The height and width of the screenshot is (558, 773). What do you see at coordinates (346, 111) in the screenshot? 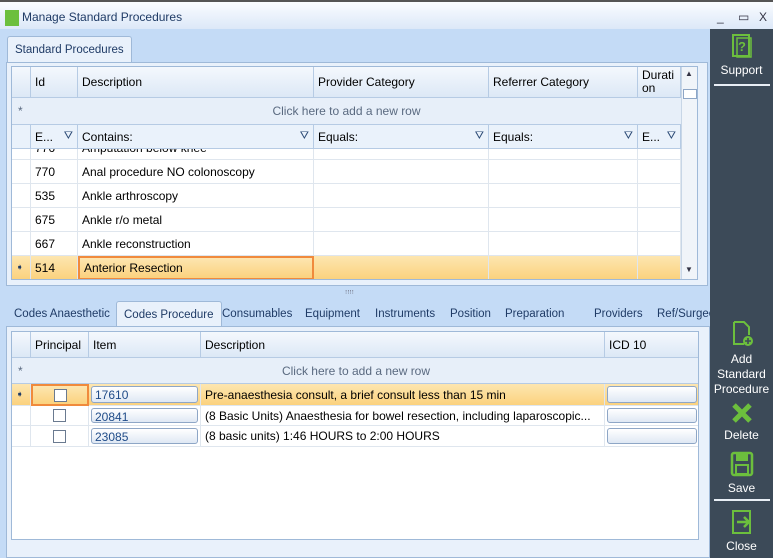
I see `add-new-row: * Click here to add a new row` at bounding box center [346, 111].